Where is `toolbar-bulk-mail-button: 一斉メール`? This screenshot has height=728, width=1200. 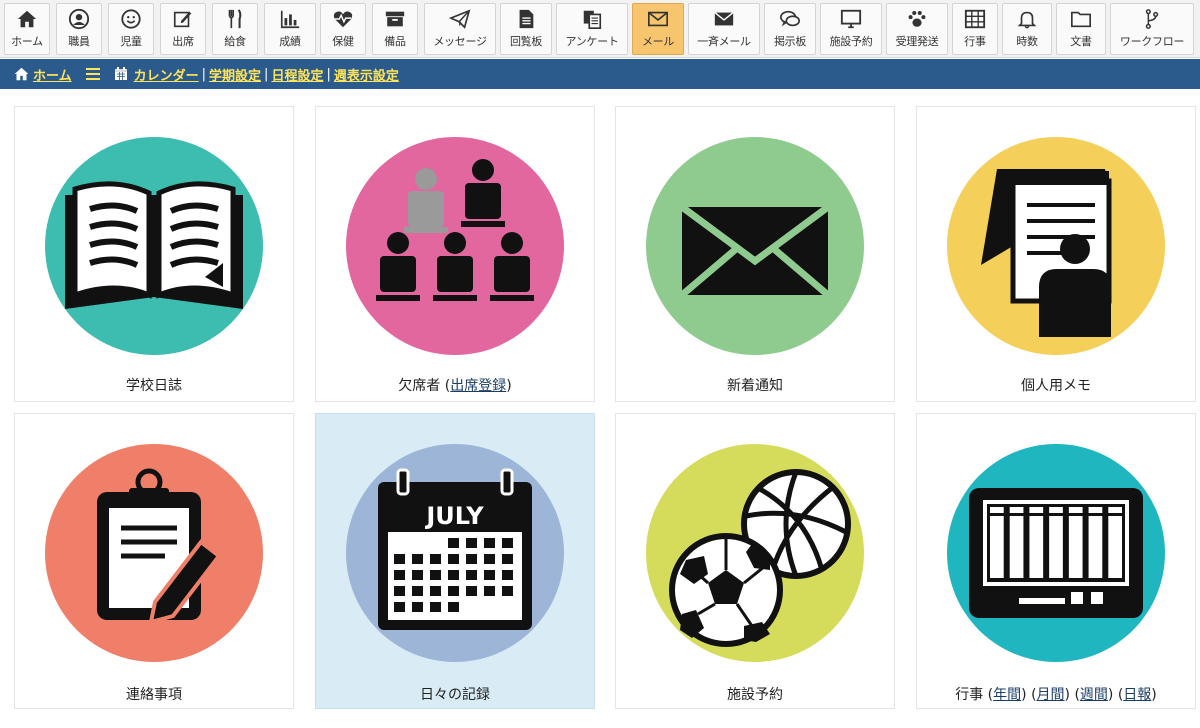
toolbar-bulk-mail-button: 一斉メール is located at coordinates (724, 29).